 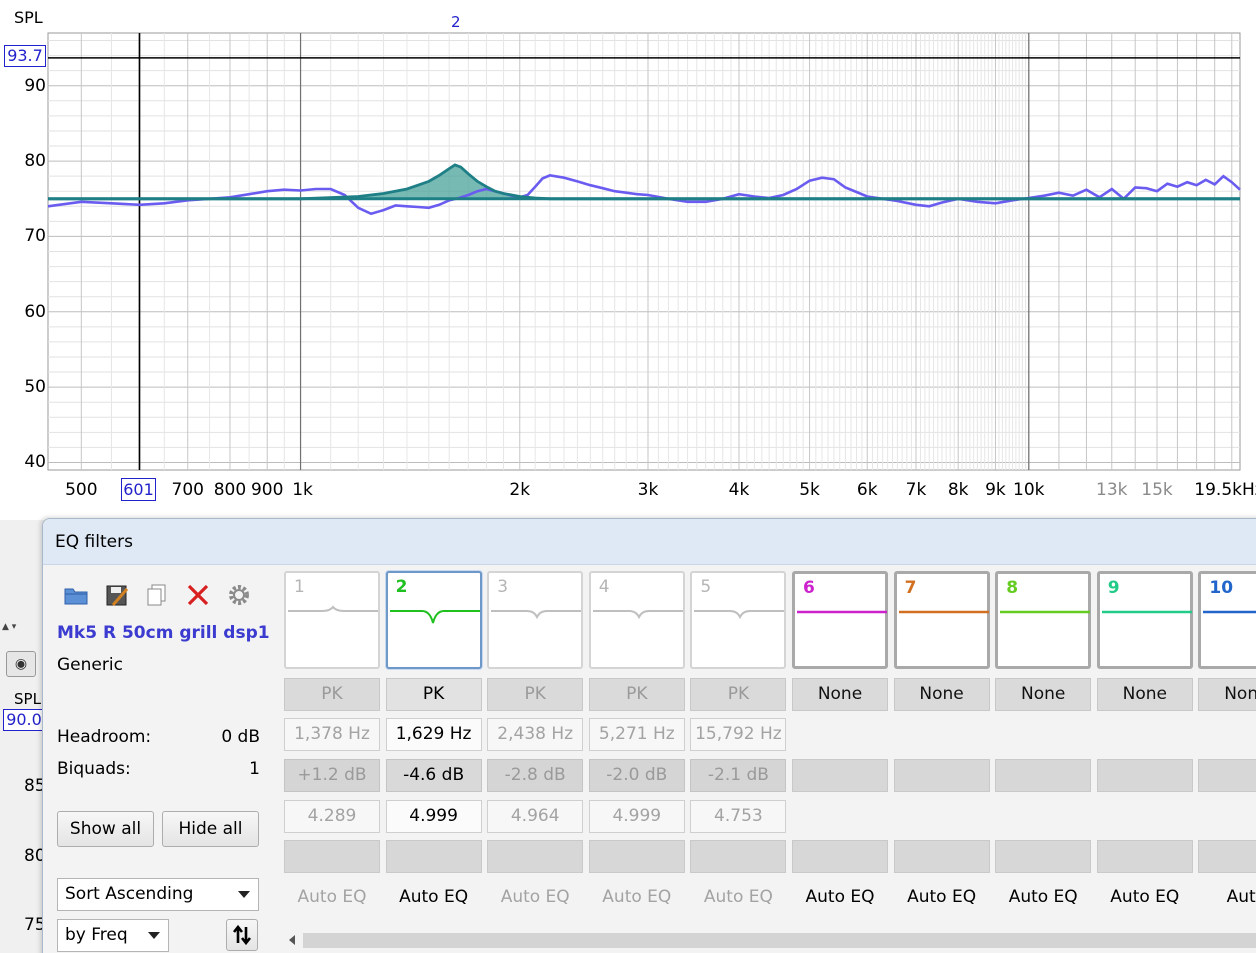 What do you see at coordinates (117, 595) in the screenshot?
I see `save-icon` at bounding box center [117, 595].